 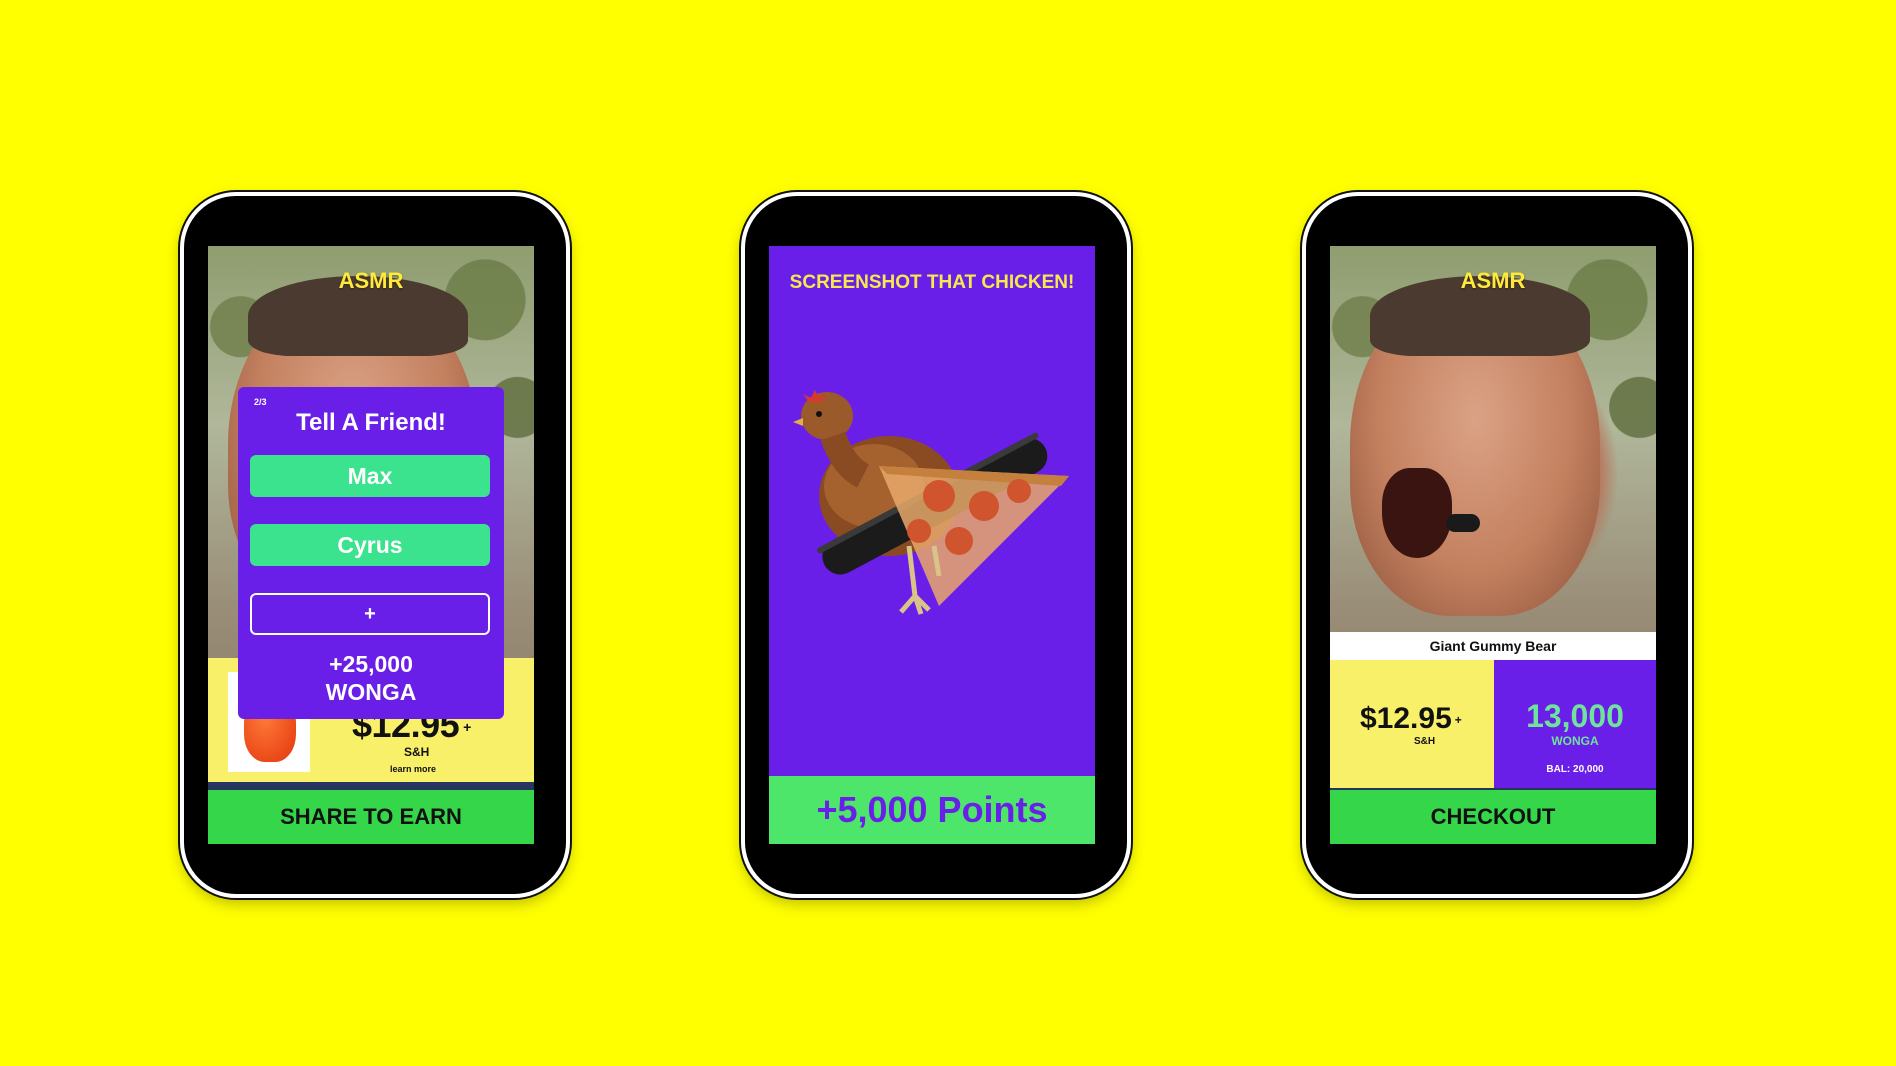 I want to click on chicken-pizza-skateboard-image, so click(x=932, y=516).